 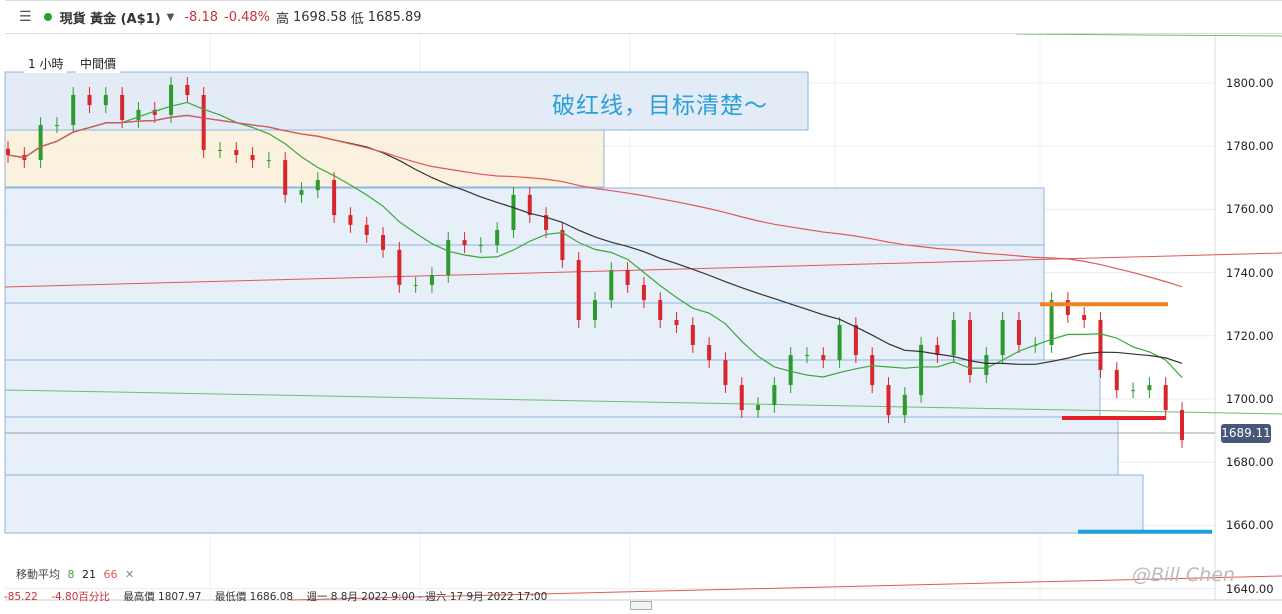 I want to click on y-tick-label: 1740.00, so click(x=1250, y=272).